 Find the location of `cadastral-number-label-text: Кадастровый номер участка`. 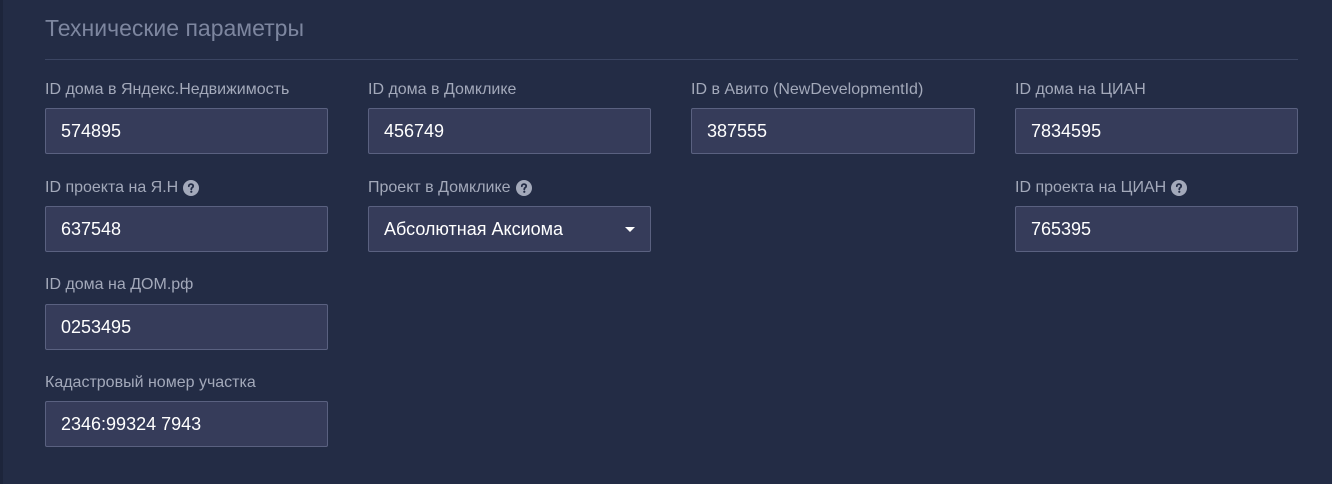

cadastral-number-label-text: Кадастровый номер участка is located at coordinates (150, 382).